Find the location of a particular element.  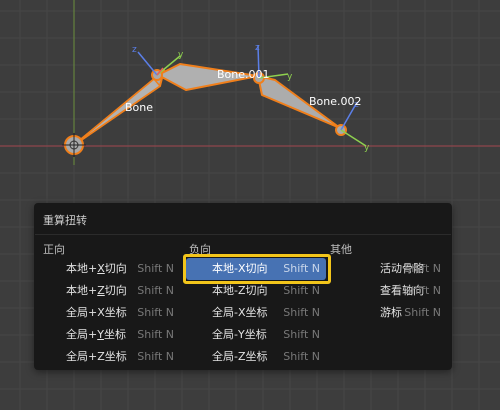

menu-item: 查看轴向 Shift N is located at coordinates (387, 291).